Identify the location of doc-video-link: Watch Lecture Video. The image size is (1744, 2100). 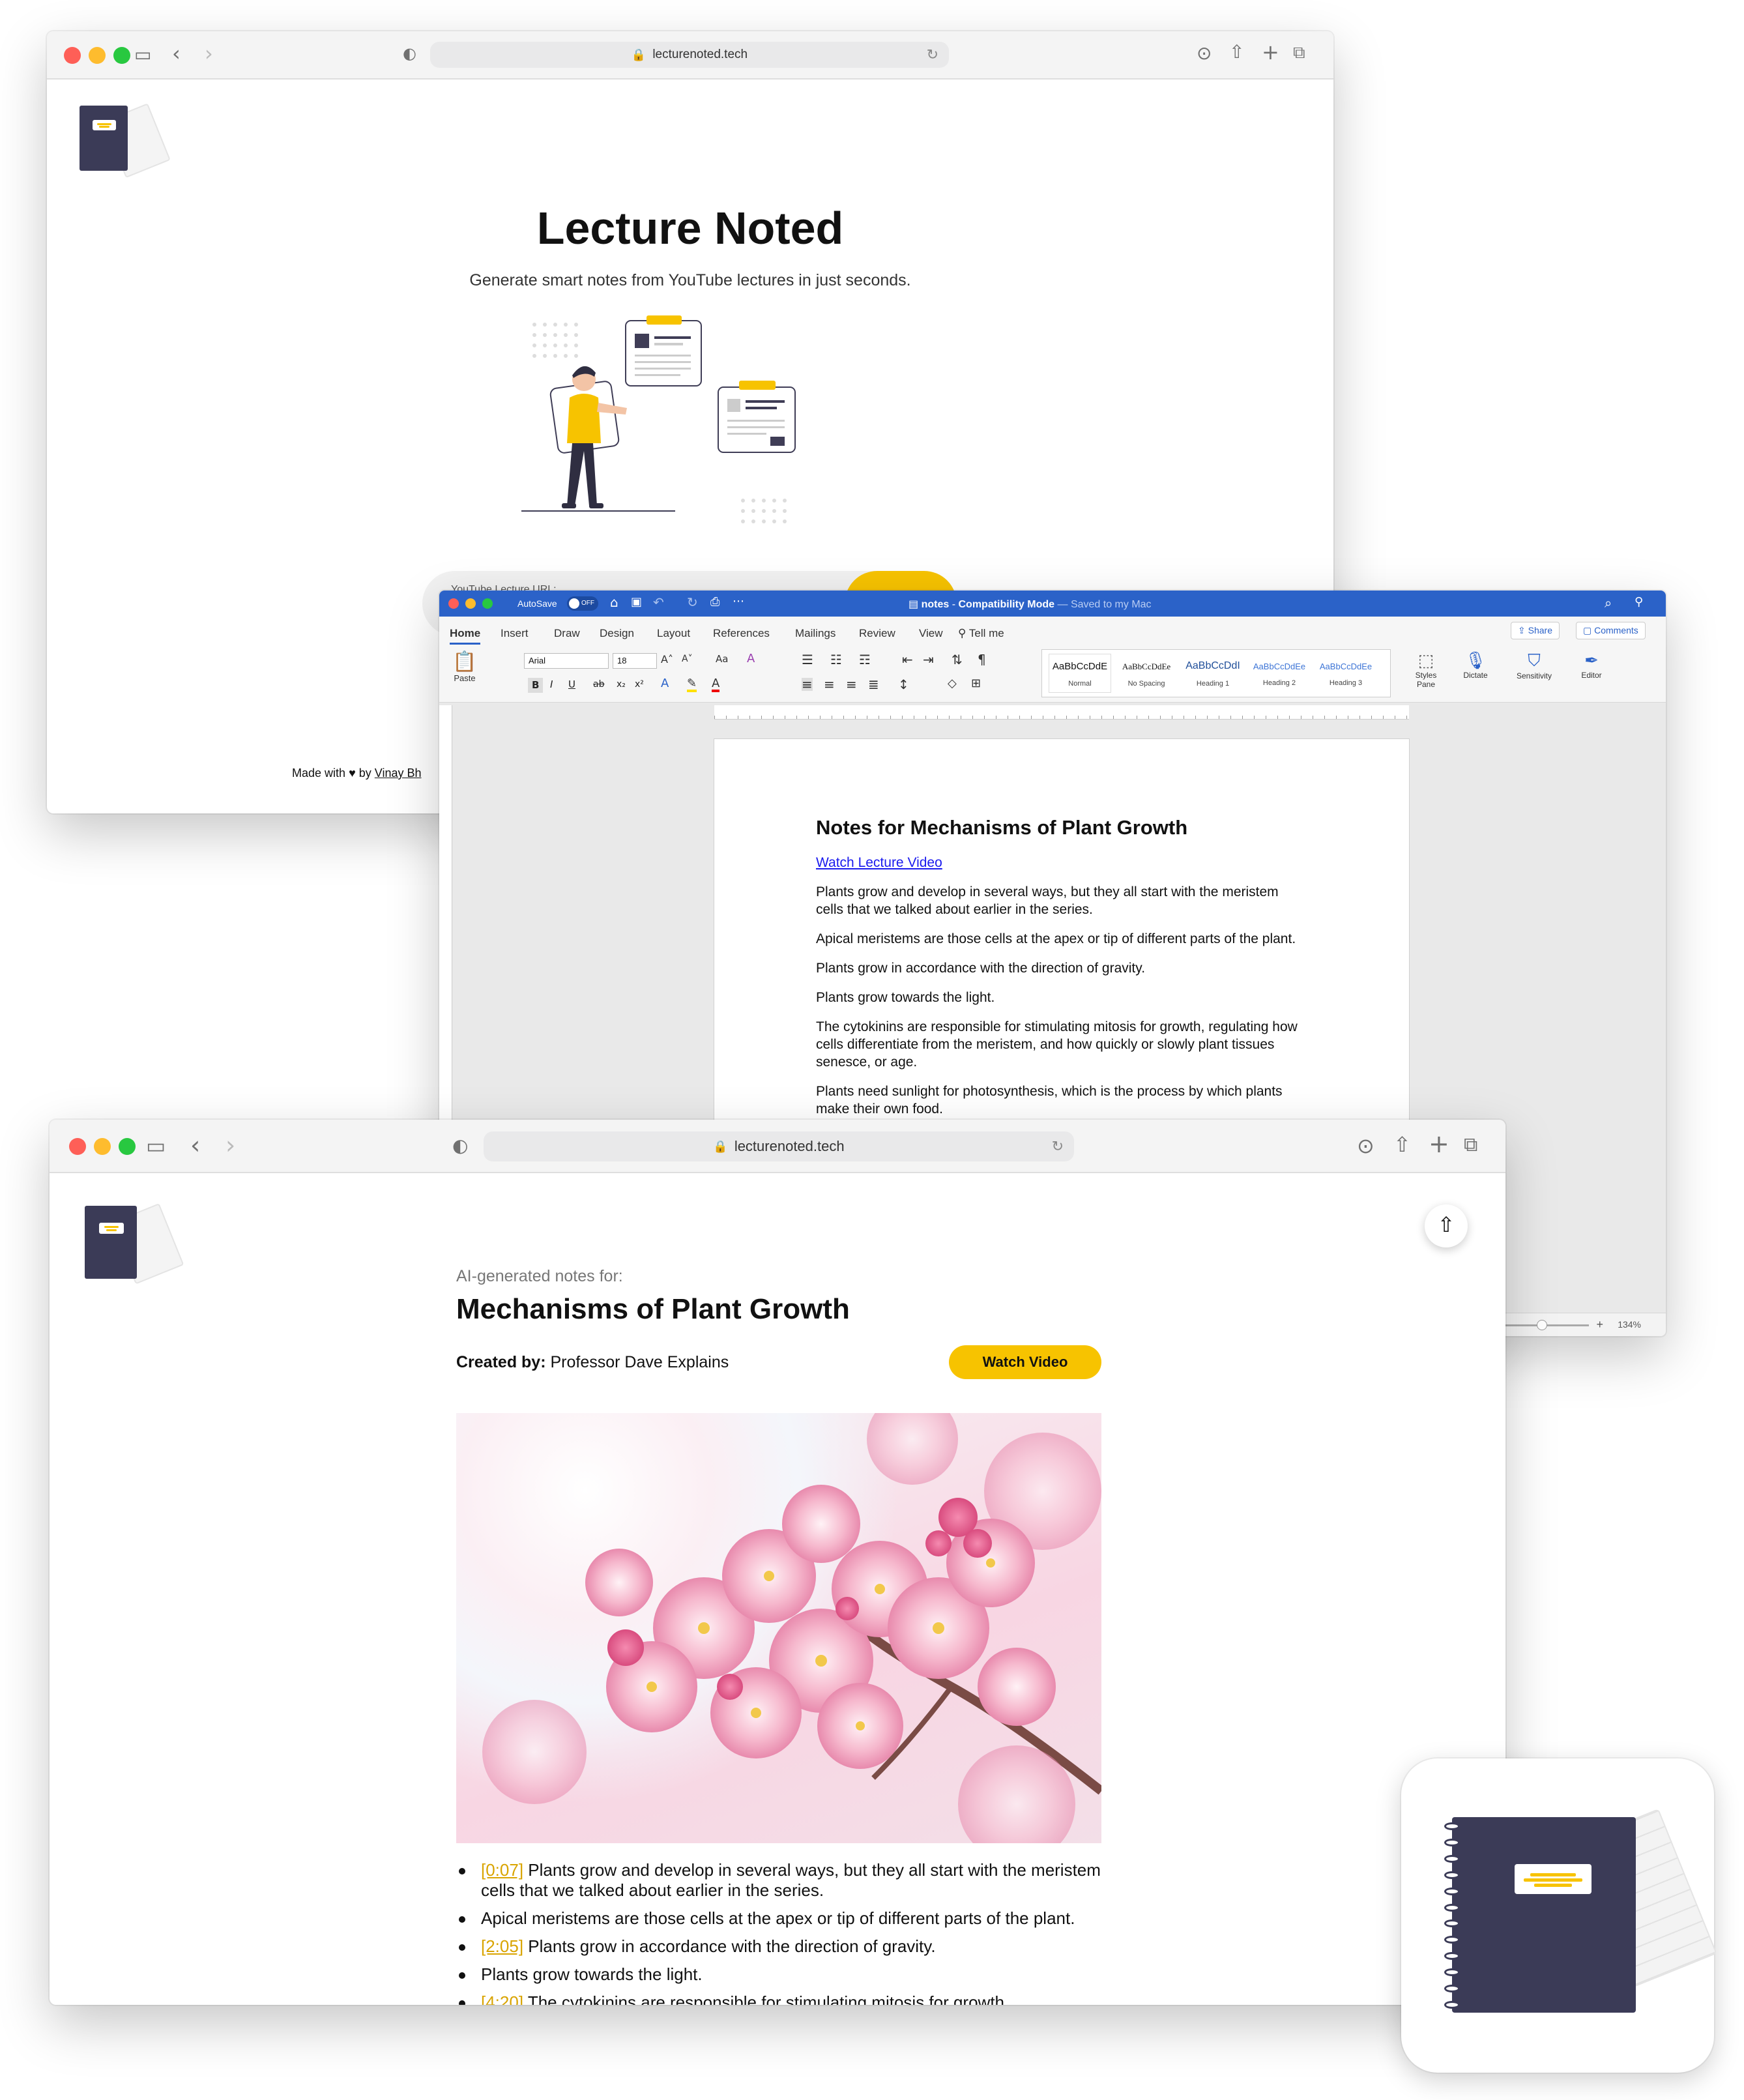
(879, 862).